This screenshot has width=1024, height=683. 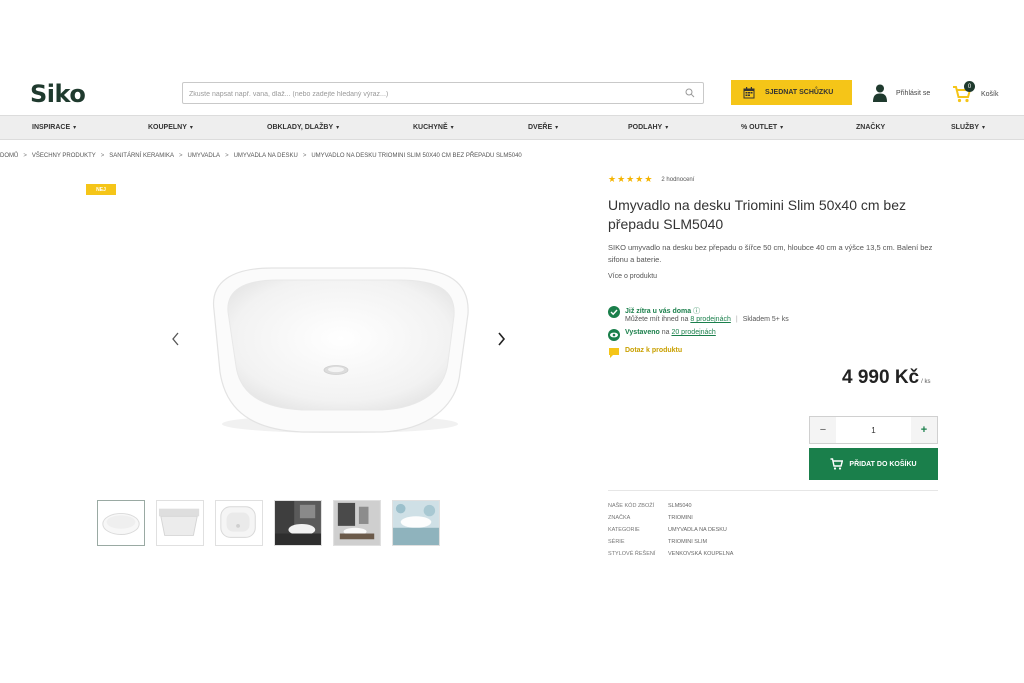 What do you see at coordinates (968, 128) in the screenshot?
I see `nav-item-sluzby: SLUŽBY ▾` at bounding box center [968, 128].